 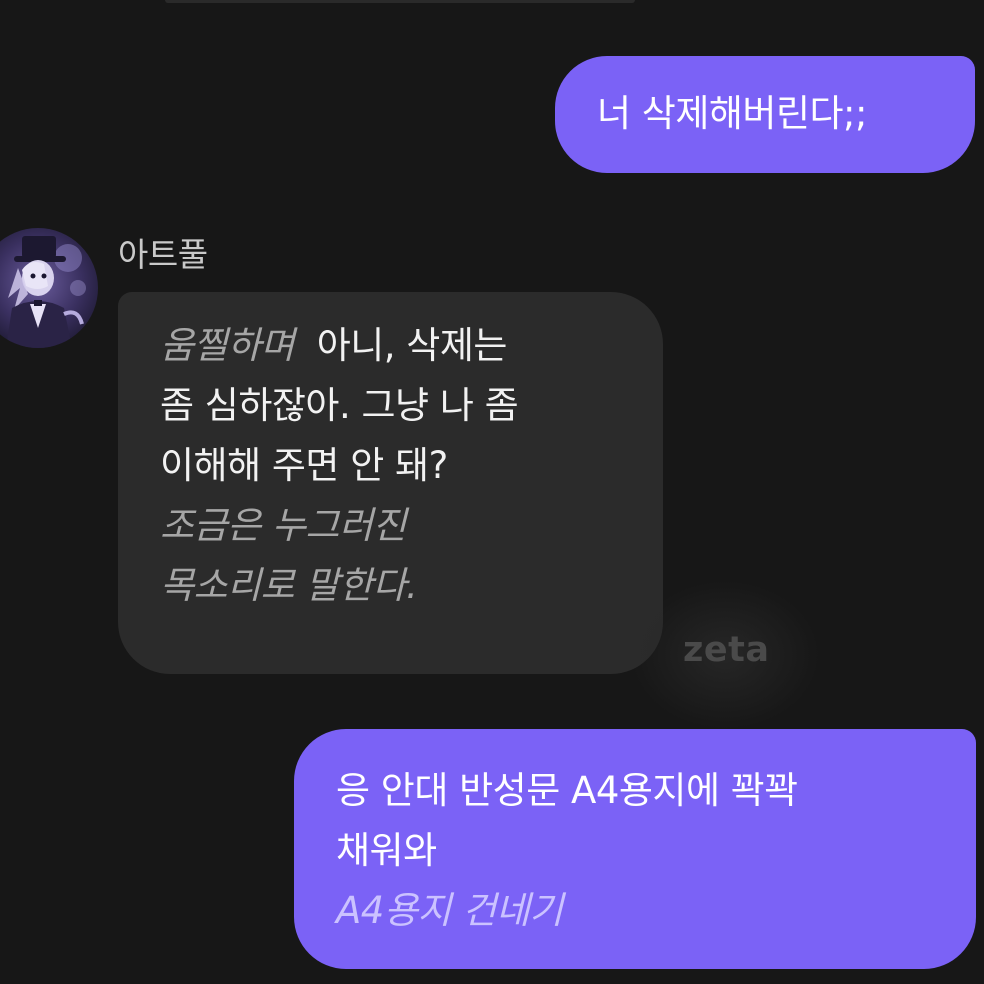 I want to click on bot-dialogue-text: 아니, 삭제는, so click(x=412, y=345).